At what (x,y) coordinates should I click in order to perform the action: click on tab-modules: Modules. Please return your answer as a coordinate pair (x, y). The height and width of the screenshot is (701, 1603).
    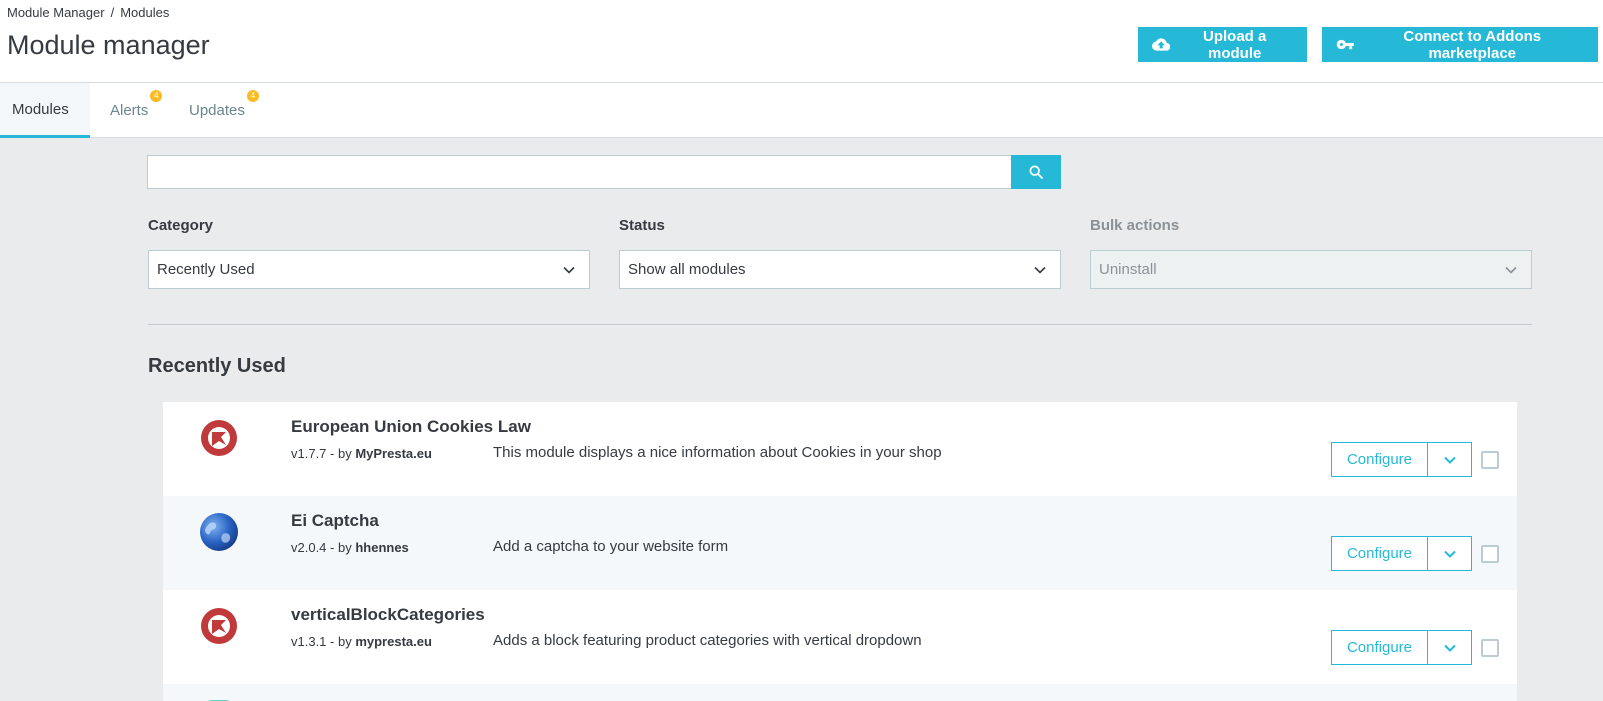
    Looking at the image, I should click on (45, 110).